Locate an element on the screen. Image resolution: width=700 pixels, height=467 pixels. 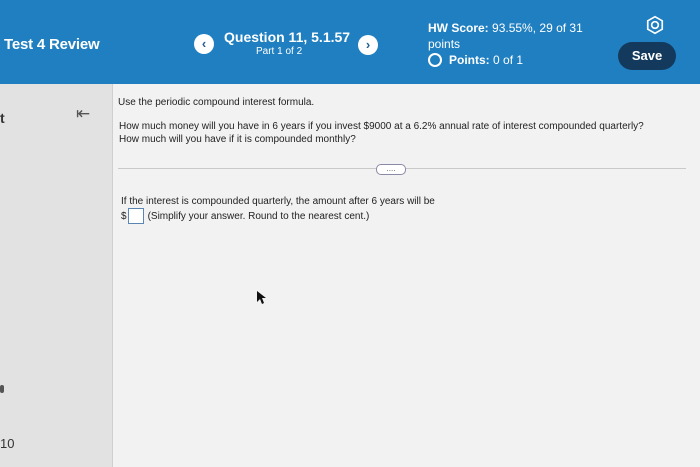
sidebar-number: 10 is located at coordinates (7, 443).